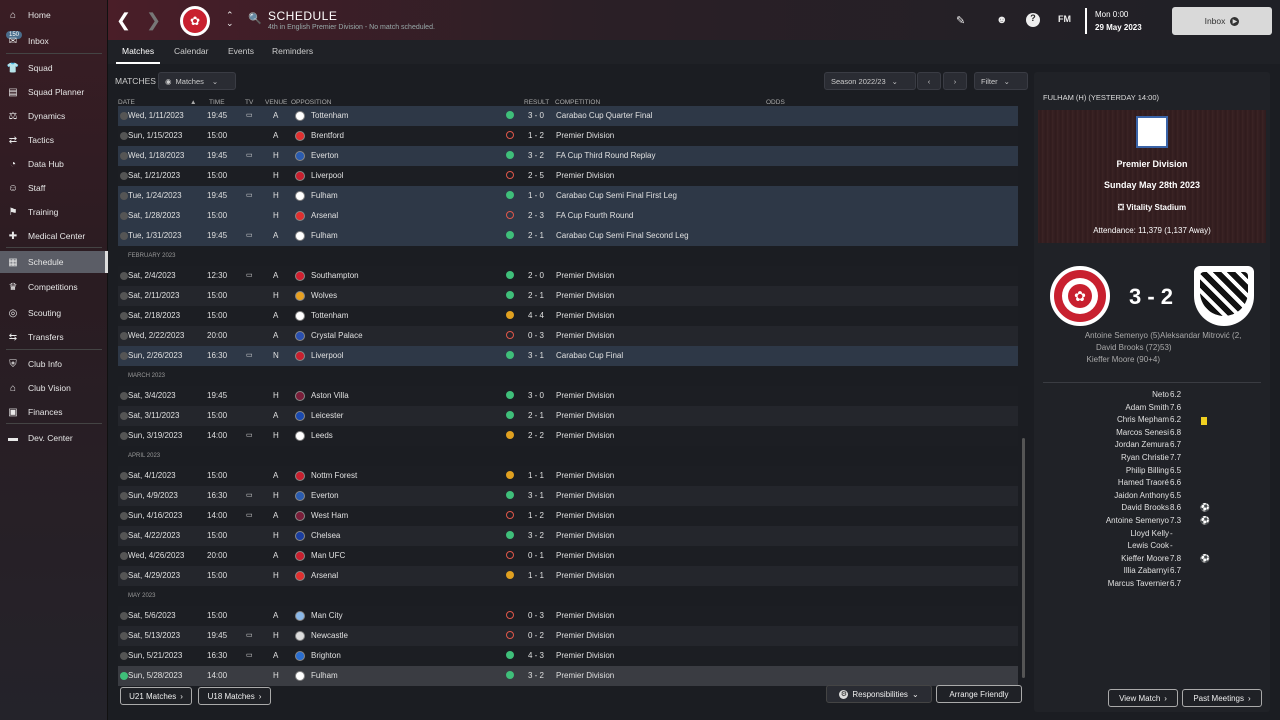 Image resolution: width=1280 pixels, height=720 pixels. I want to click on fixture-opponent: Man City, so click(327, 615).